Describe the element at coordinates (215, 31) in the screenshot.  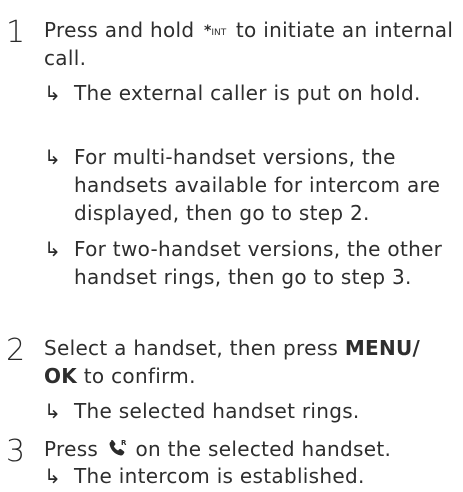
I see `star-int-key-icon: *INT` at that location.